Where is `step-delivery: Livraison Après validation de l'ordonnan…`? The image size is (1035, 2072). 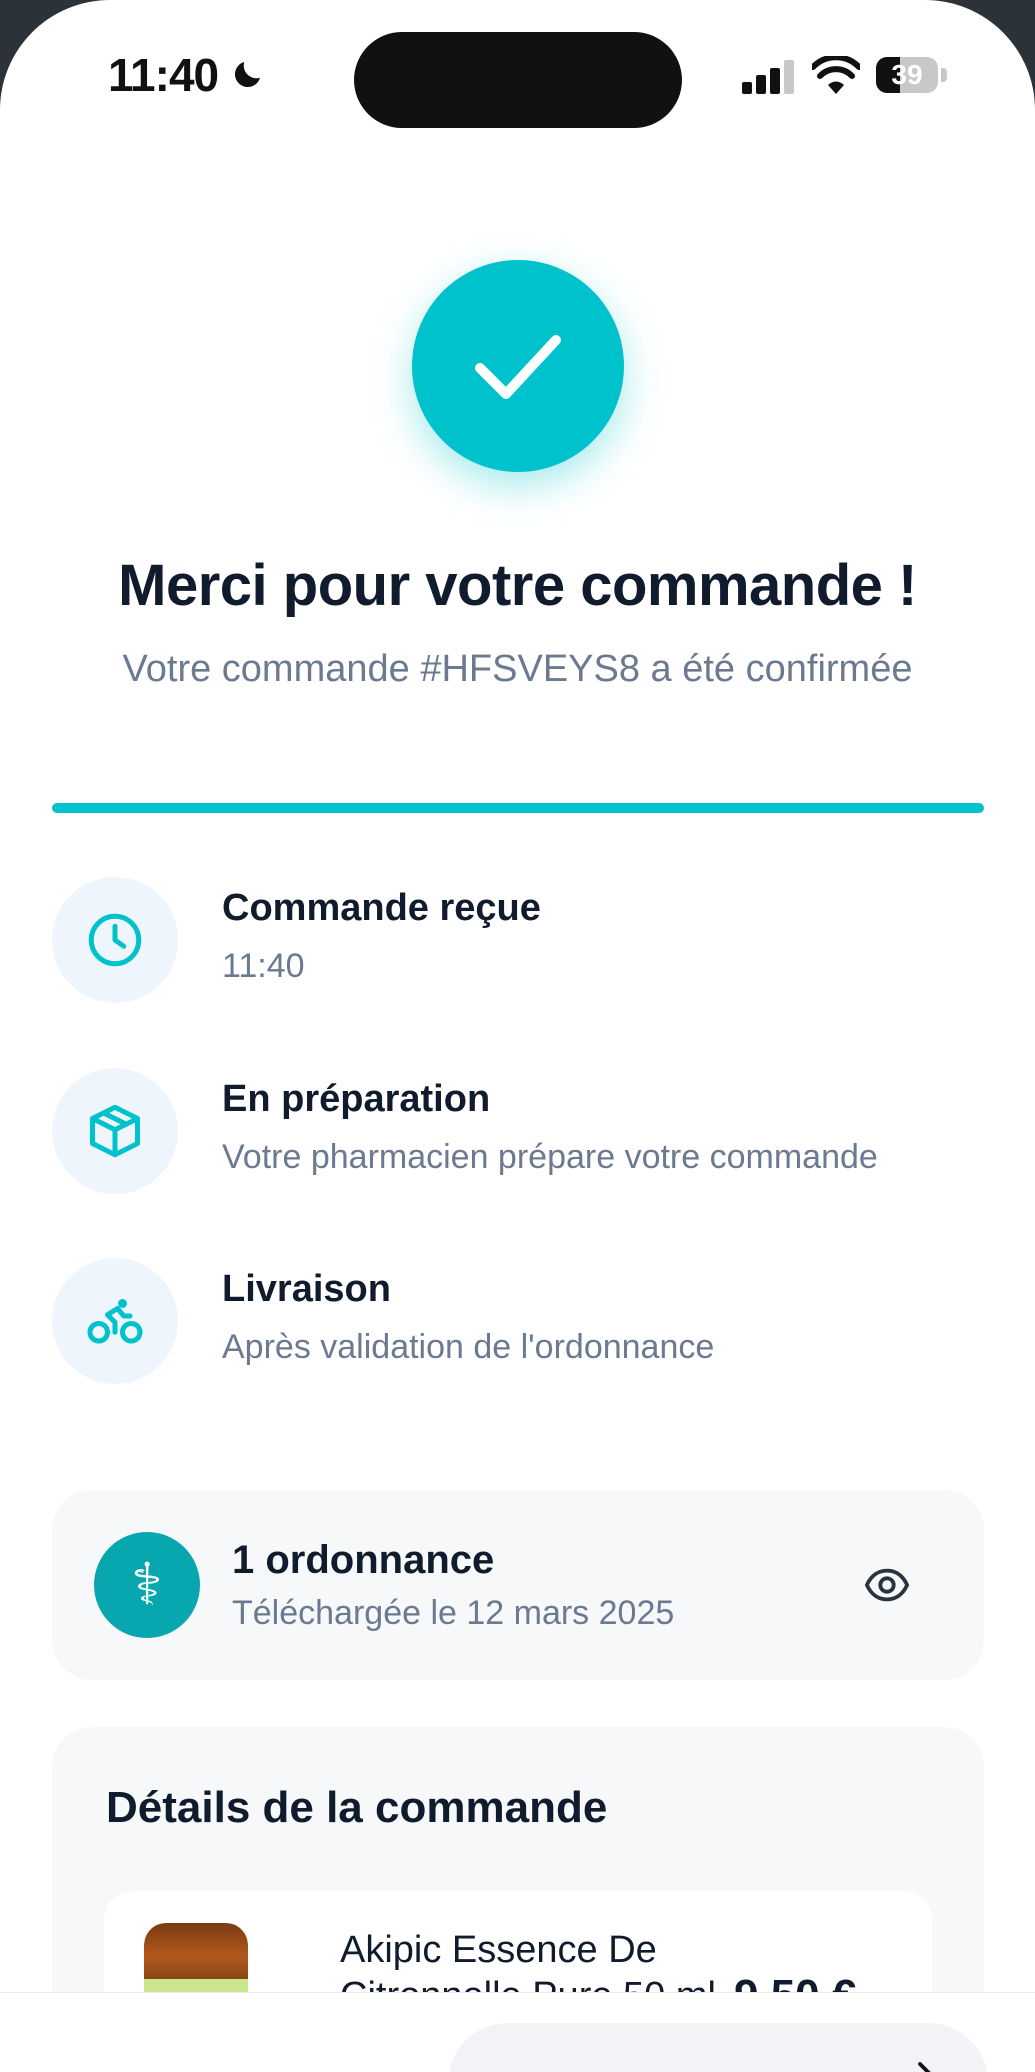 step-delivery: Livraison Après validation de l'ordonnan… is located at coordinates (522, 1321).